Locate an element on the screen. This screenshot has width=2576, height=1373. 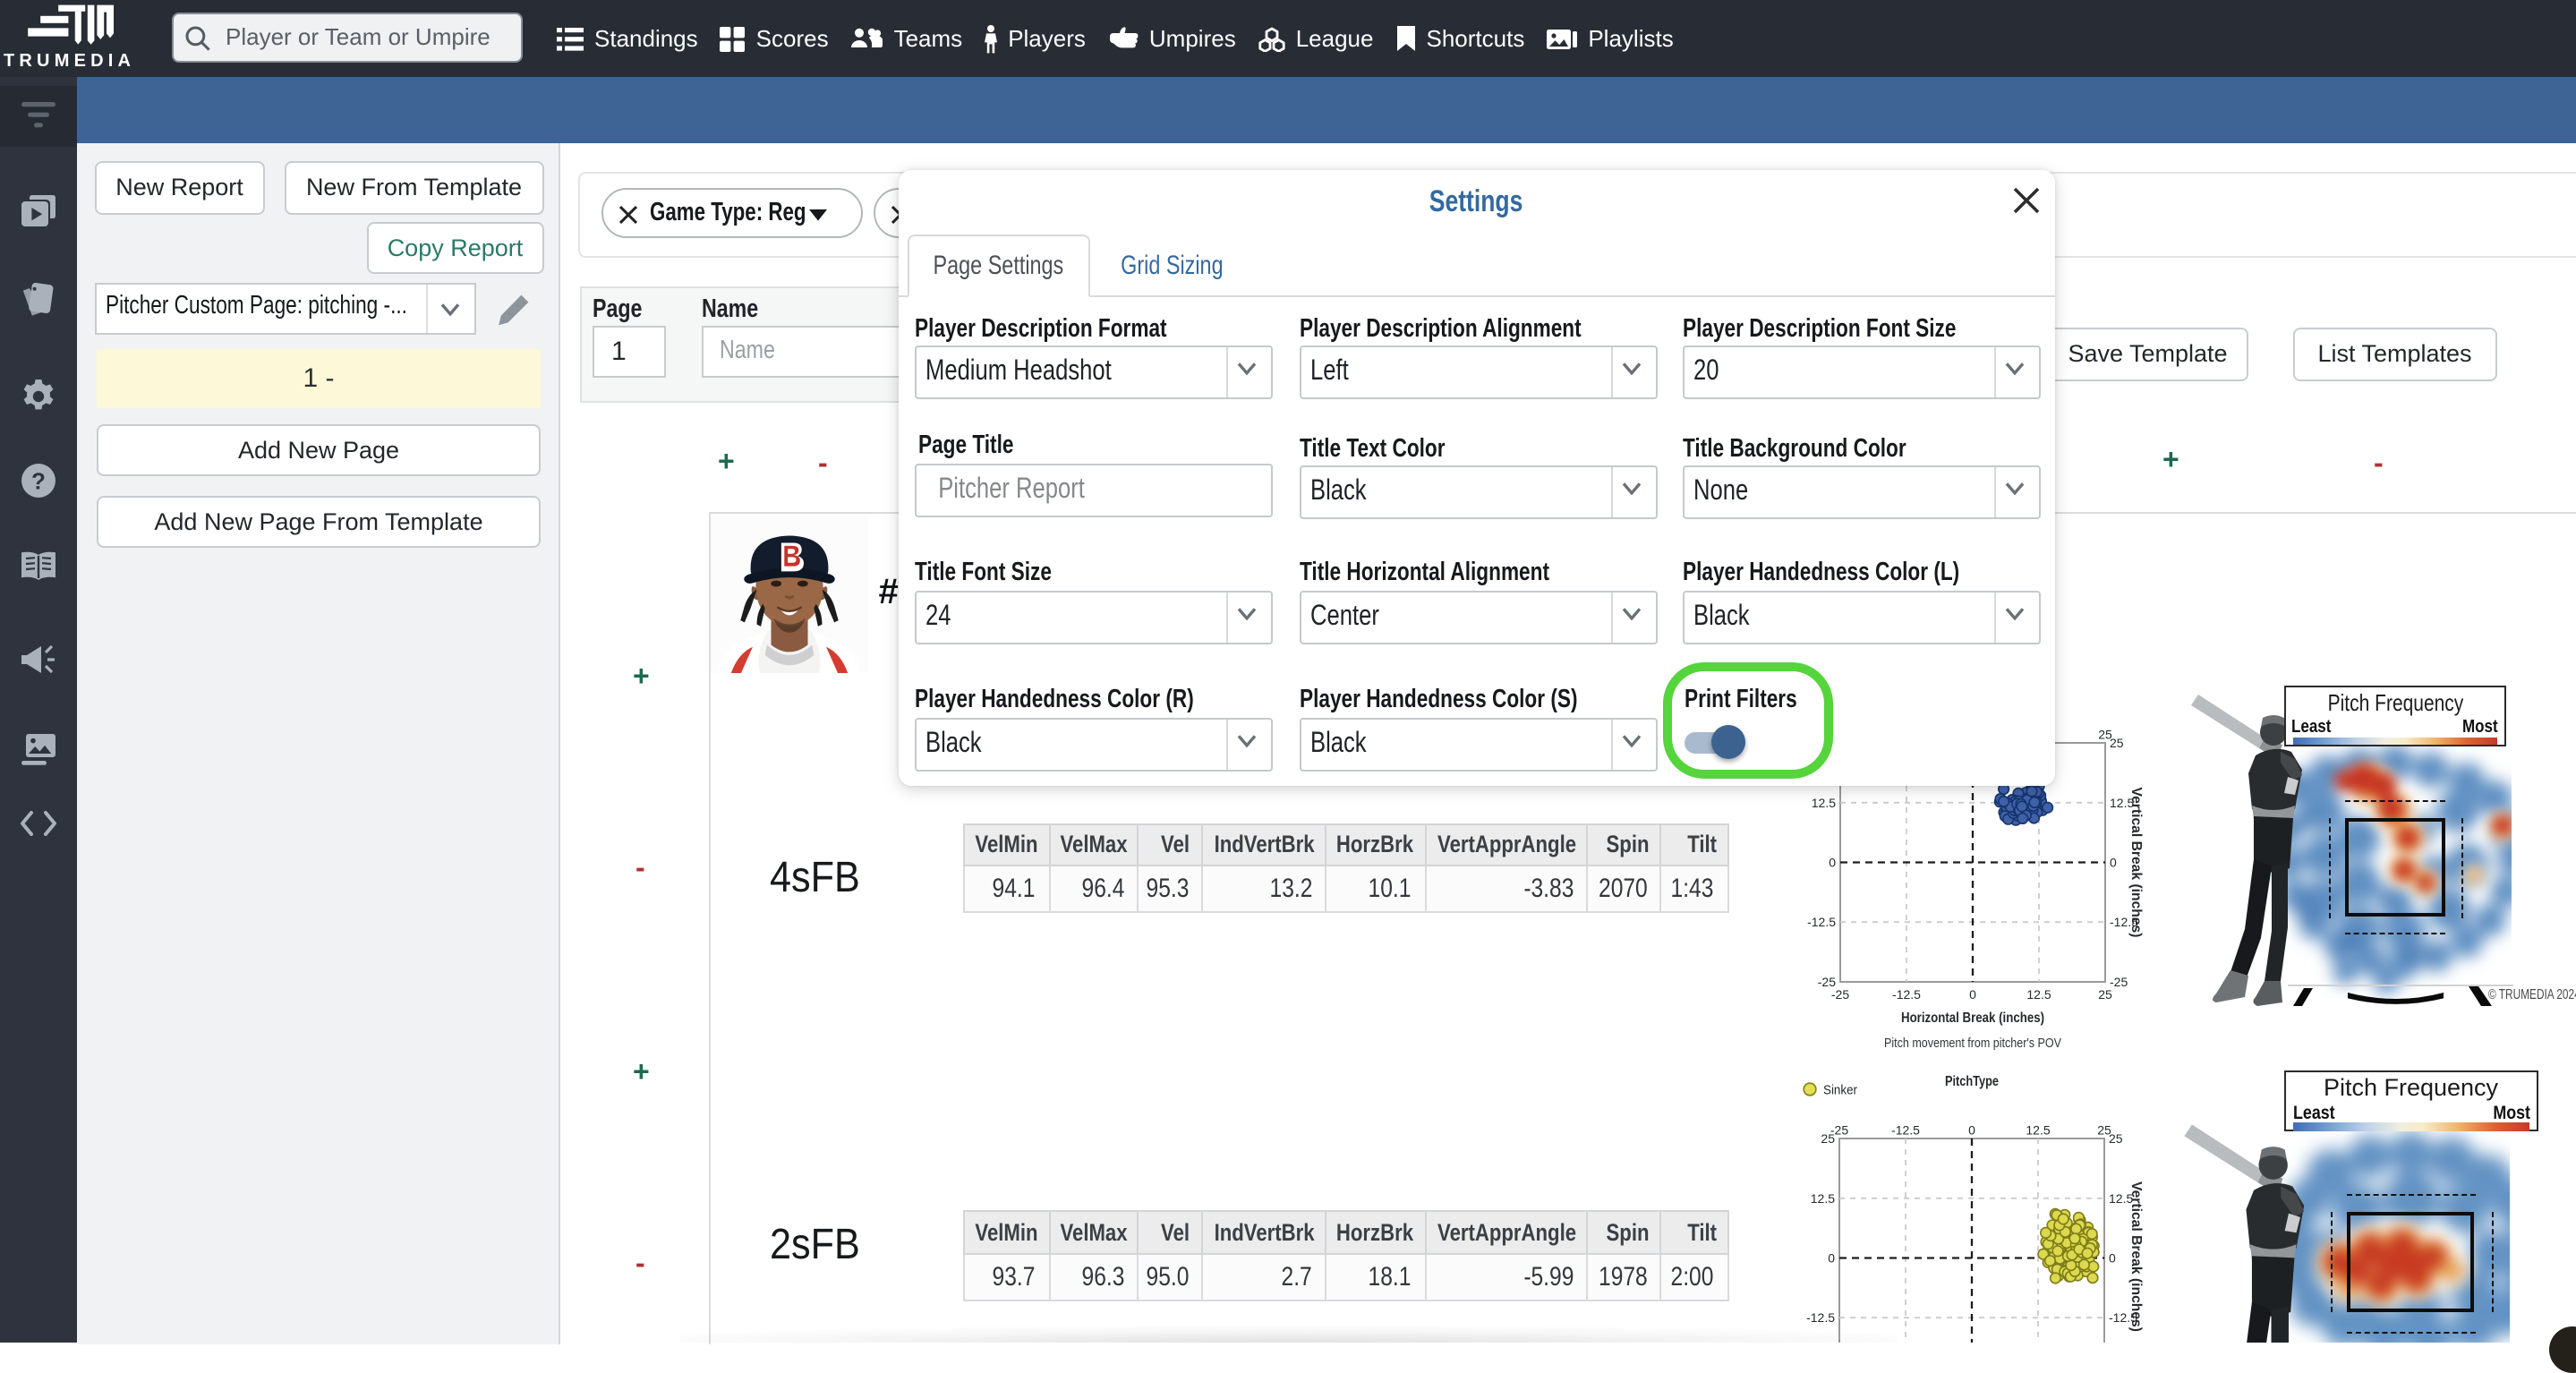
svg-text: Sinker is located at coordinates (1840, 1091).